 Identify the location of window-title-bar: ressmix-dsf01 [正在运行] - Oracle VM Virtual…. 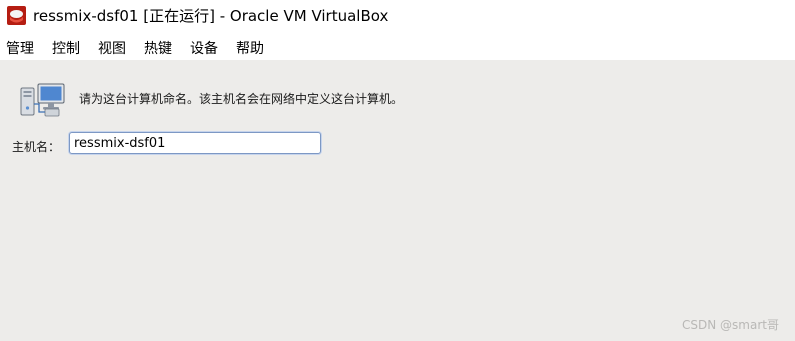
(397, 16).